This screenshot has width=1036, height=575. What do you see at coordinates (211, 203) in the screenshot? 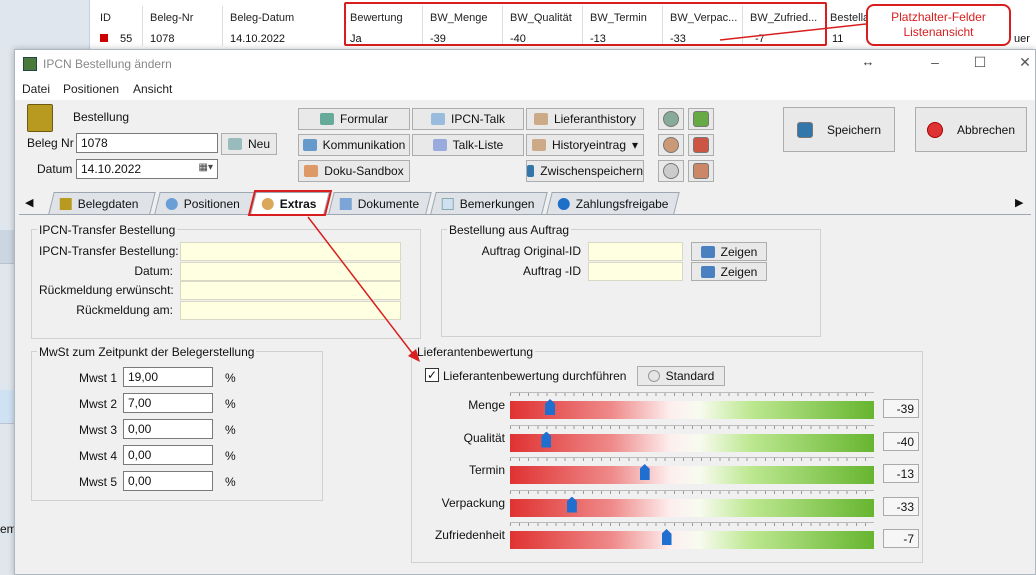
I see `tab-label: Positionen` at bounding box center [211, 203].